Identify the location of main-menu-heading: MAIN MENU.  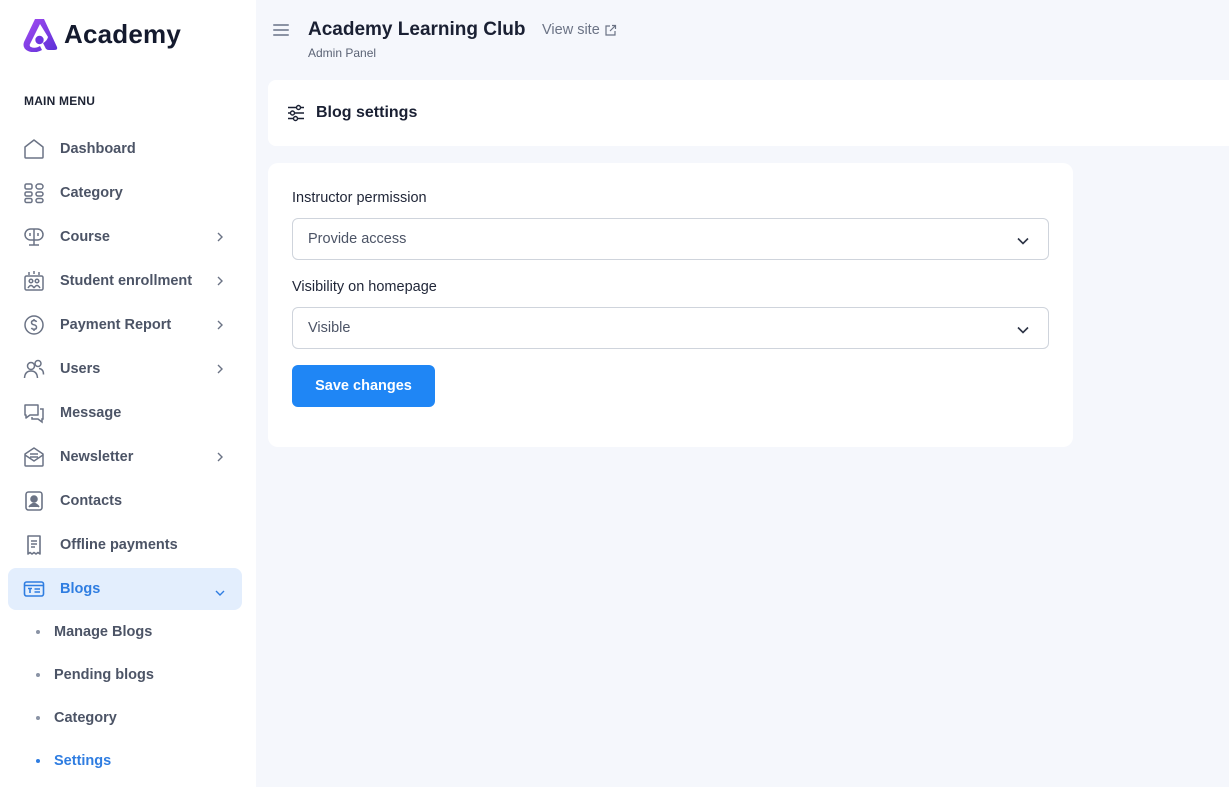
(60, 101).